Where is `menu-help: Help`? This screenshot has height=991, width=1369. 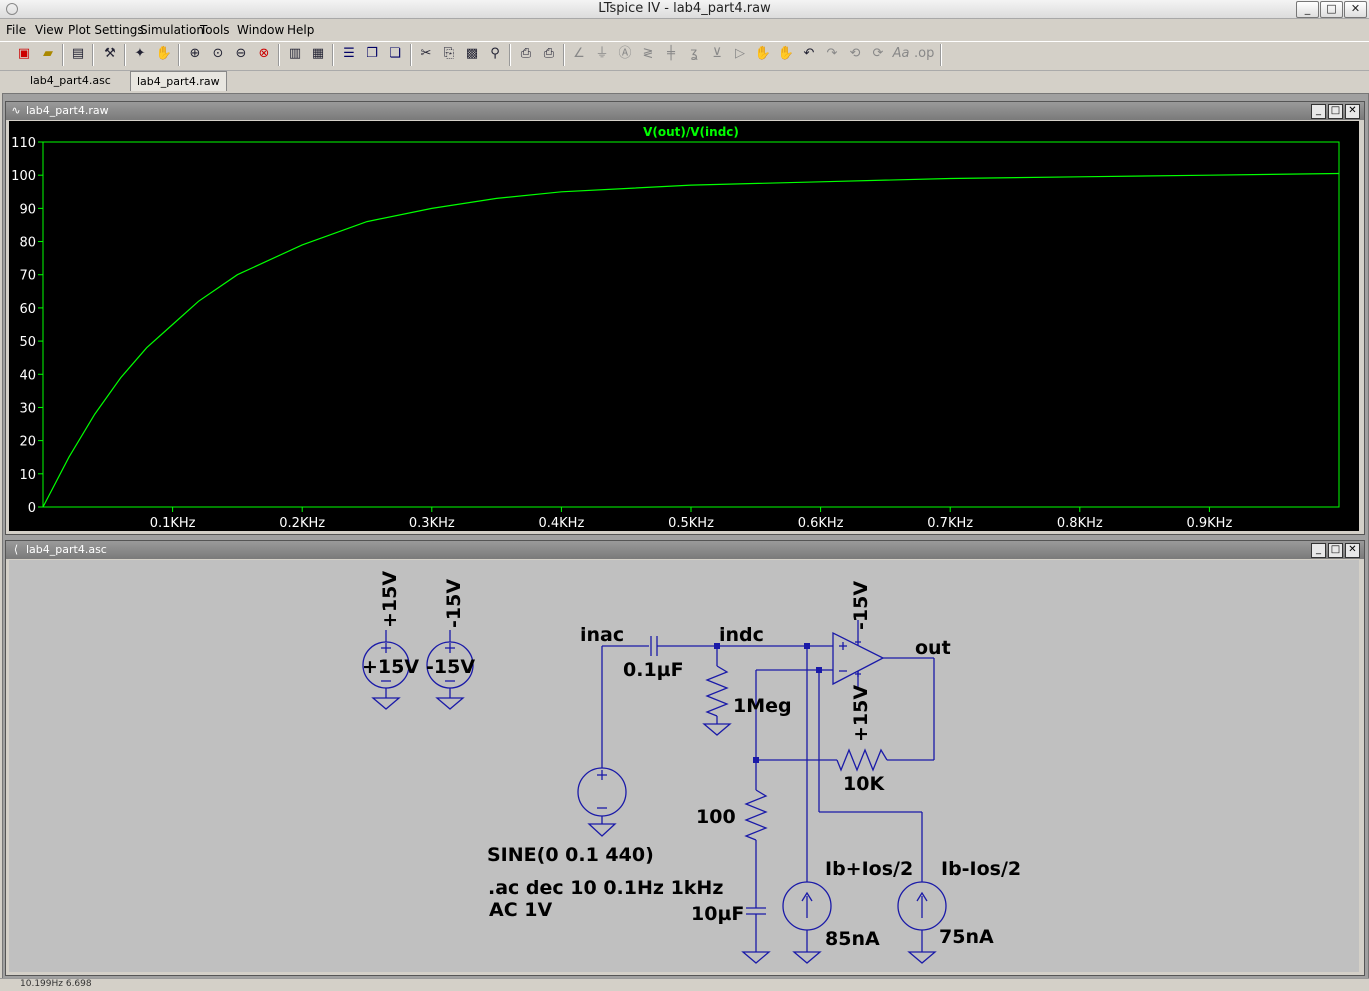
menu-help: Help is located at coordinates (300, 30).